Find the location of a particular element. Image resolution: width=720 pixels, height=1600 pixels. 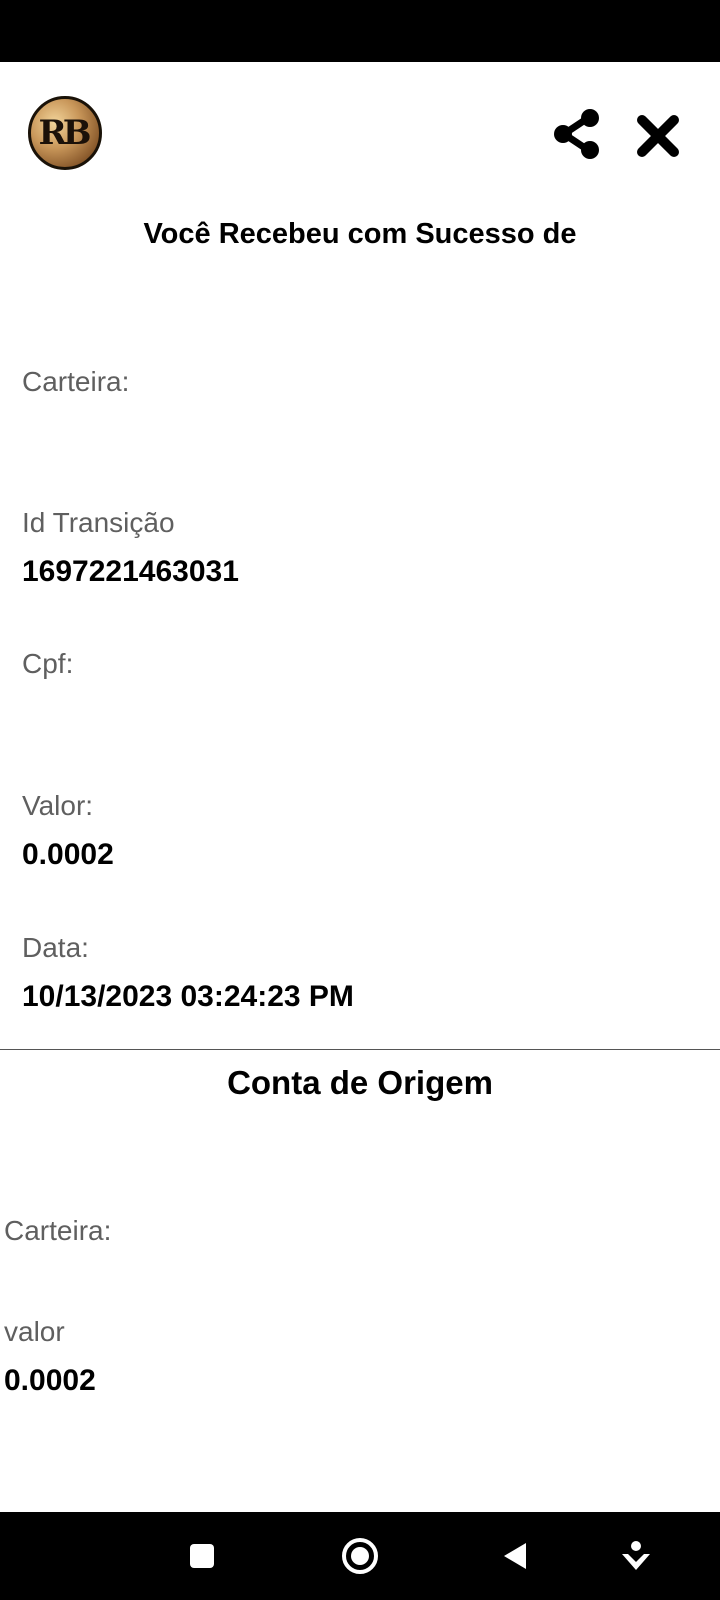

date-value: 10/13/2023 03:24:23 PM is located at coordinates (188, 996).